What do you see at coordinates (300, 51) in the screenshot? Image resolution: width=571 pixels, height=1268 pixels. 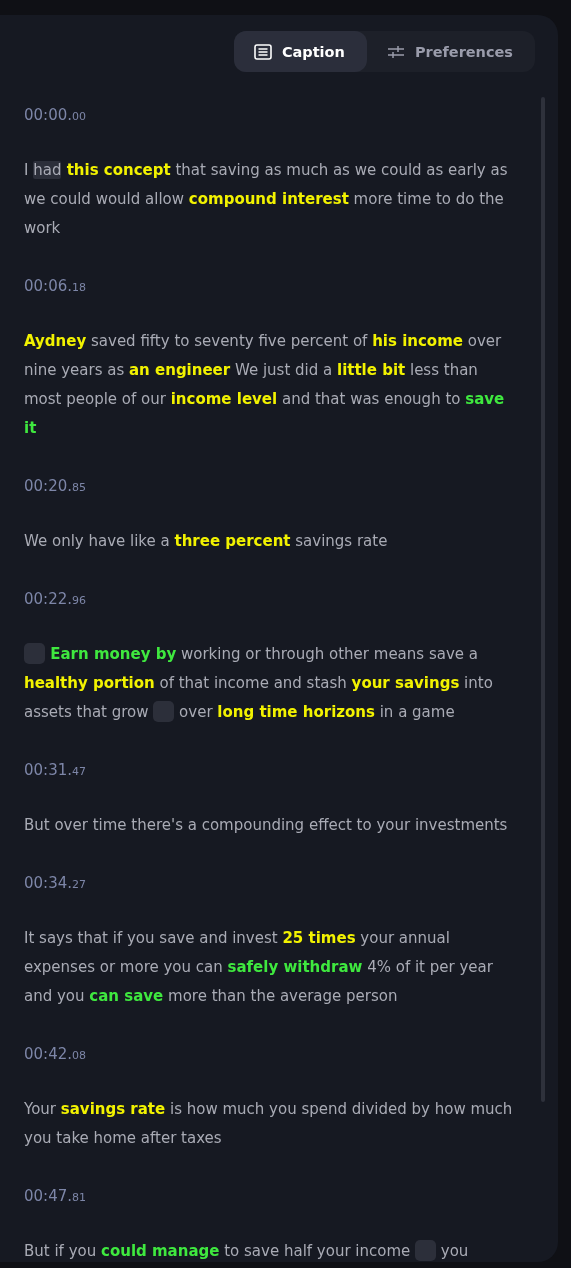 I see `tab: Caption` at bounding box center [300, 51].